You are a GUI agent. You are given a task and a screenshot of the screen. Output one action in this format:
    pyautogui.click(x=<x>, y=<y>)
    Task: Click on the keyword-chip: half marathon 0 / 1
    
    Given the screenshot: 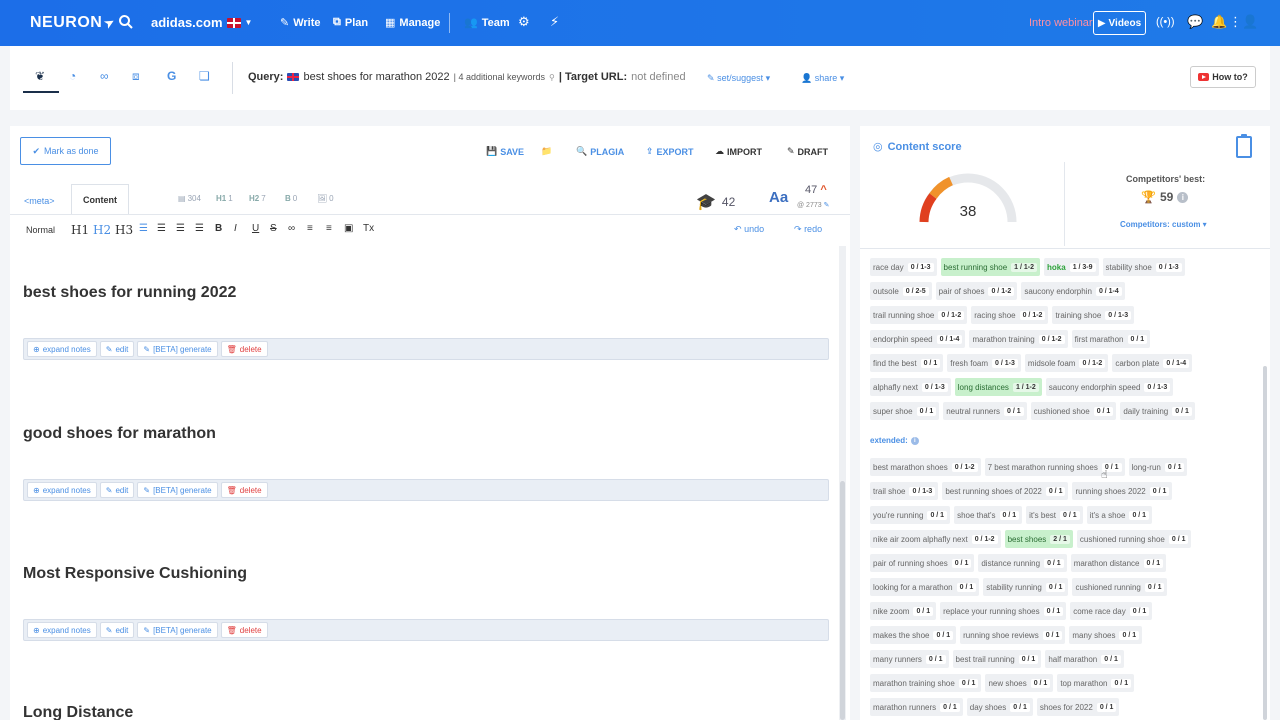 What is the action you would take?
    pyautogui.click(x=1084, y=659)
    